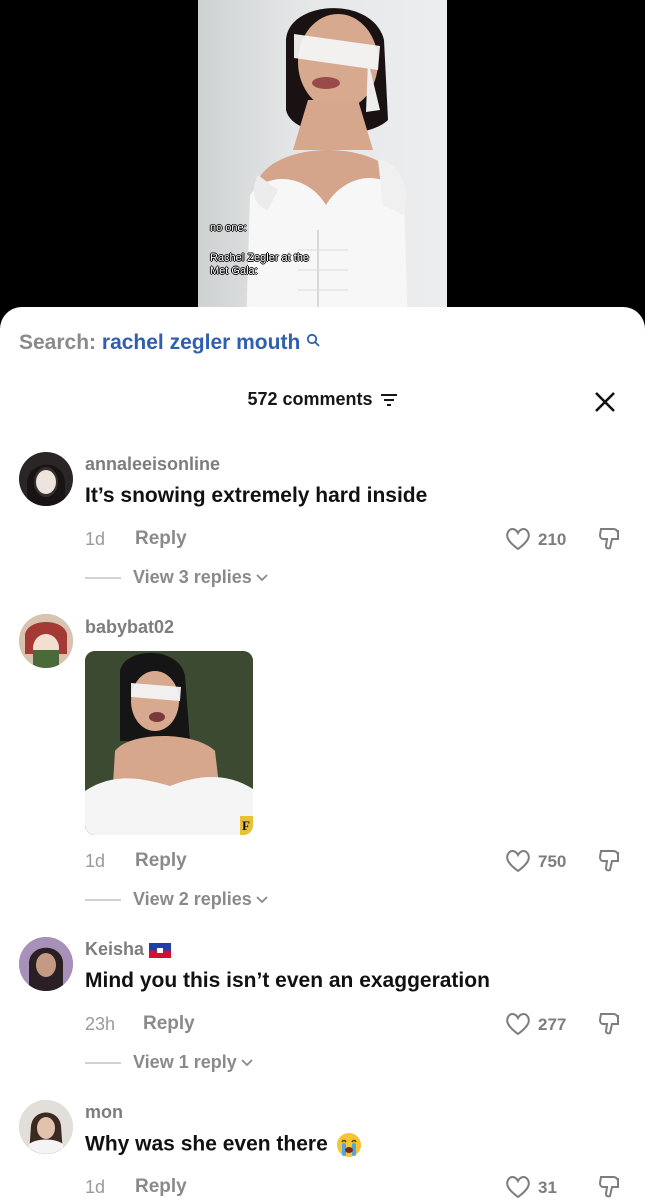 The height and width of the screenshot is (1200, 645). What do you see at coordinates (58, 342) in the screenshot?
I see `search-label: Search:` at bounding box center [58, 342].